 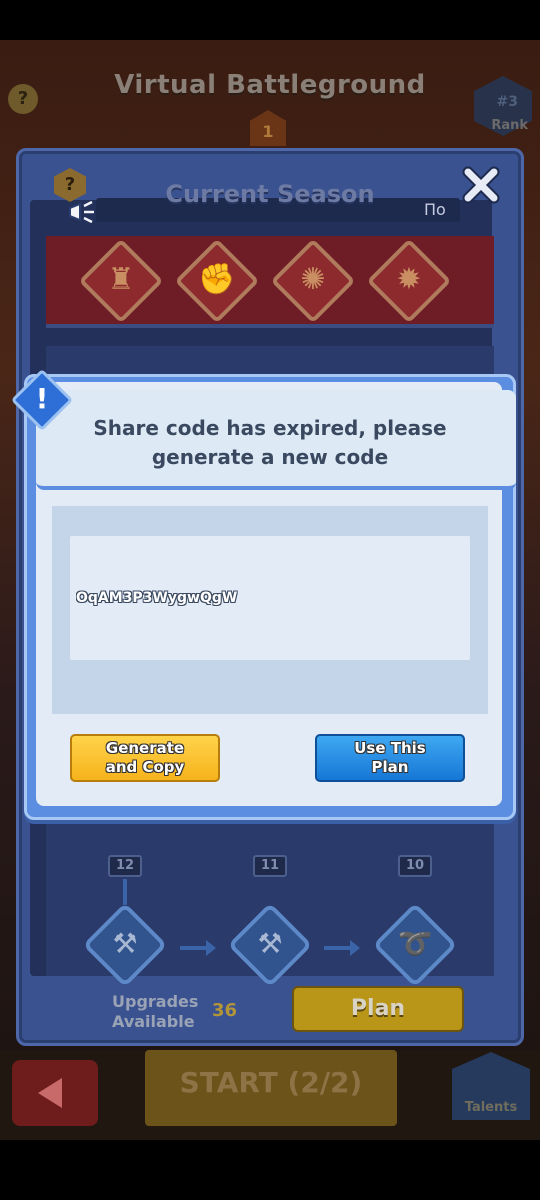 I want to click on generate-and-copy-button: Generate and Copy, so click(x=145, y=758).